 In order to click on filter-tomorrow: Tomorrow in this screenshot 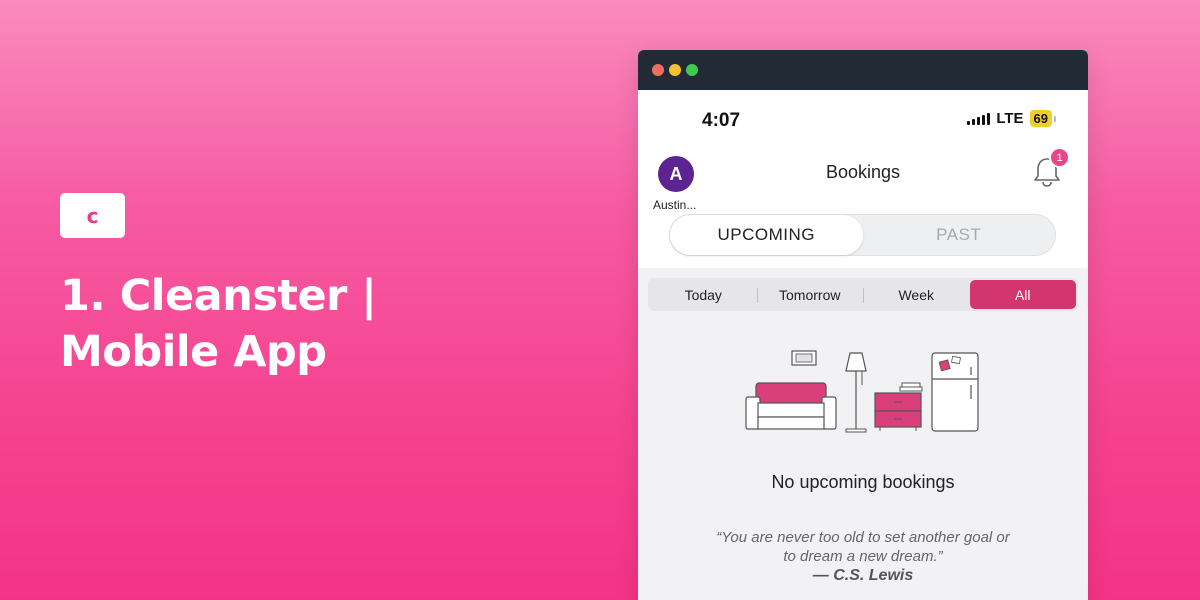, I will do `click(810, 294)`.